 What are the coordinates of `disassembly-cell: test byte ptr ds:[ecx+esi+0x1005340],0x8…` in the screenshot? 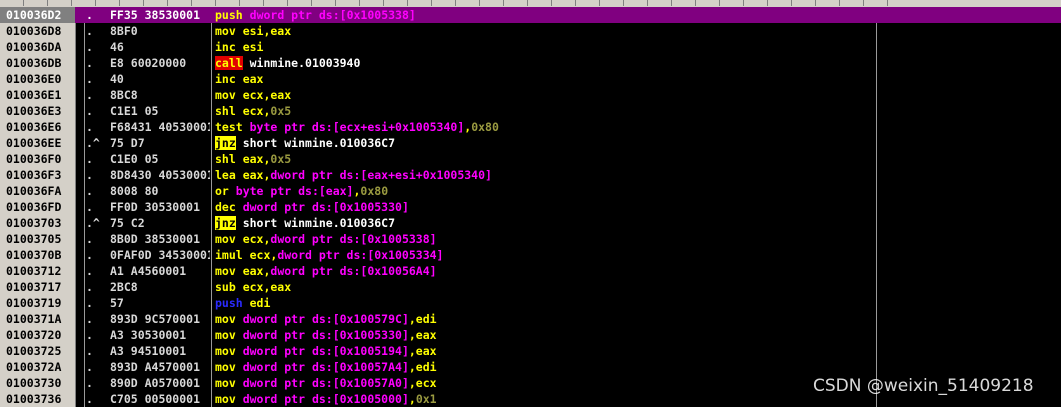 It's located at (357, 127).